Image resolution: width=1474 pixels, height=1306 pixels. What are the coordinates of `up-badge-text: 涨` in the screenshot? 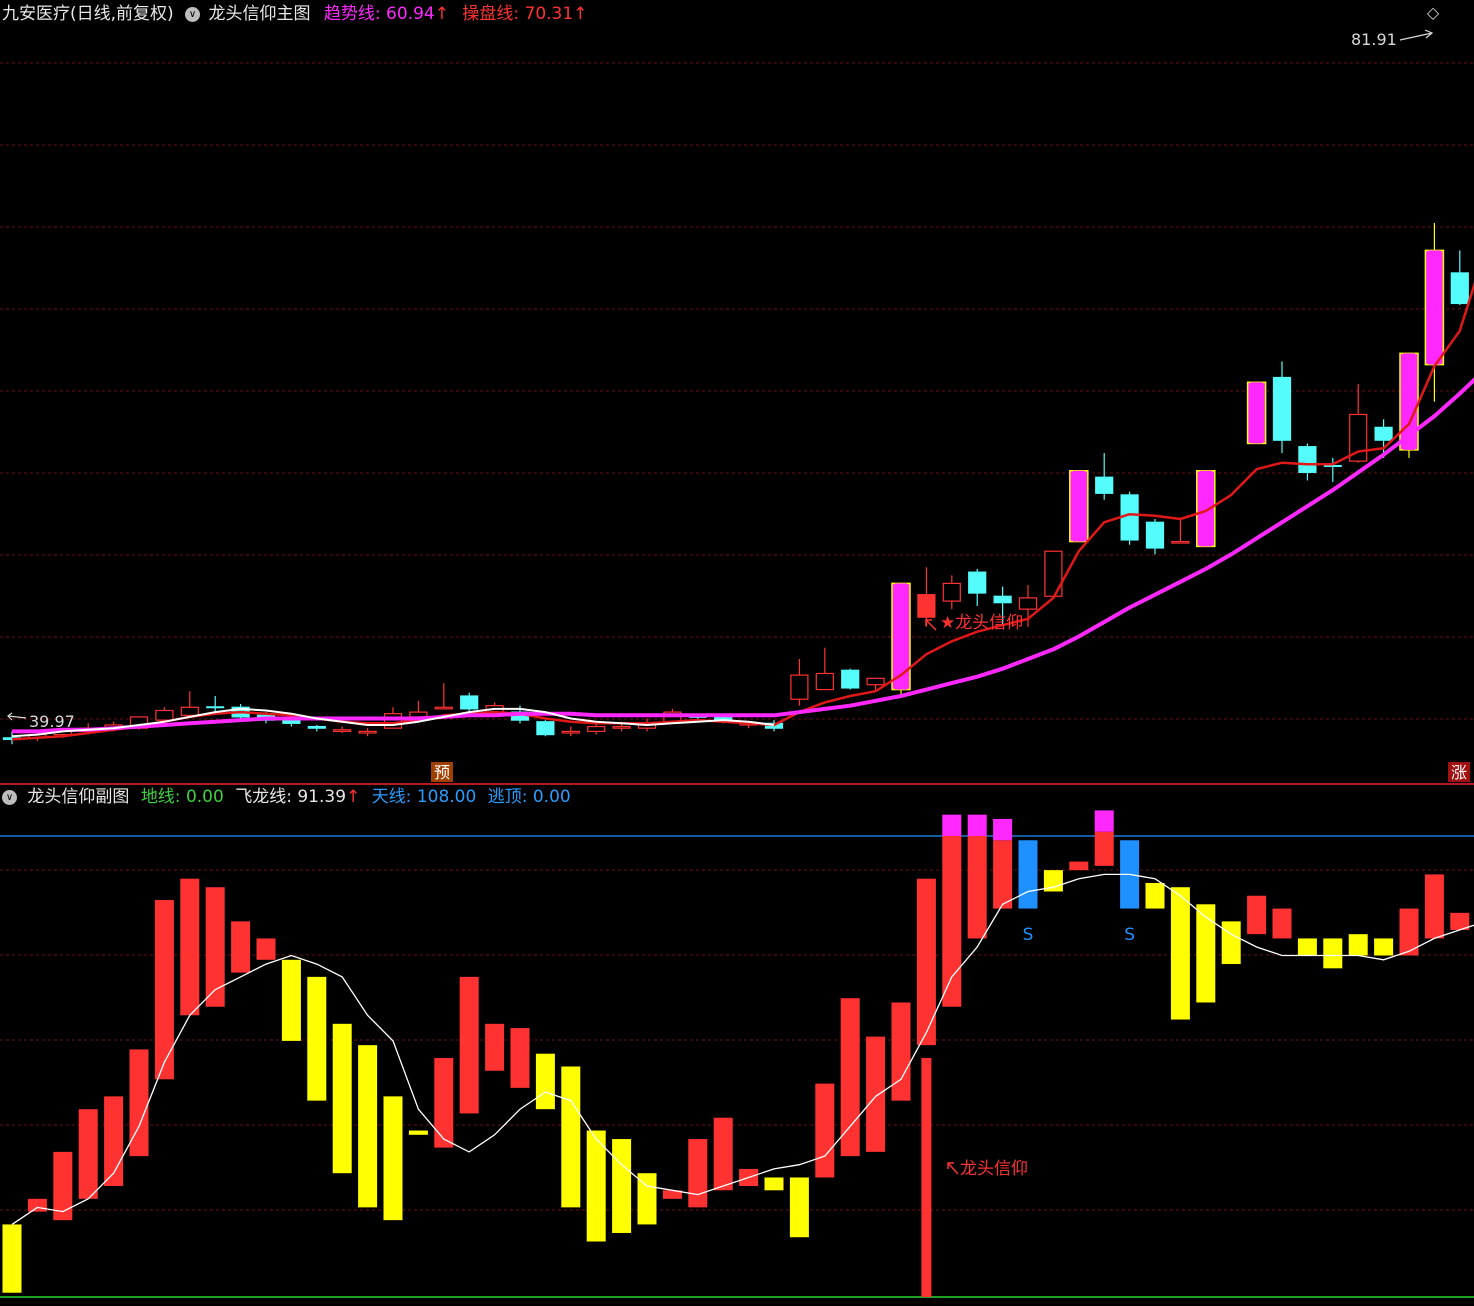 It's located at (1459, 772).